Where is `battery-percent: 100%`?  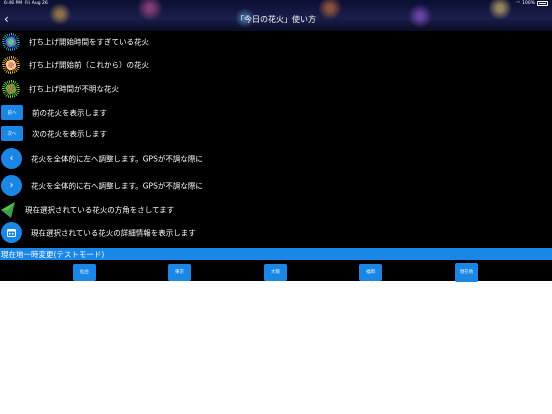 battery-percent: 100% is located at coordinates (528, 3).